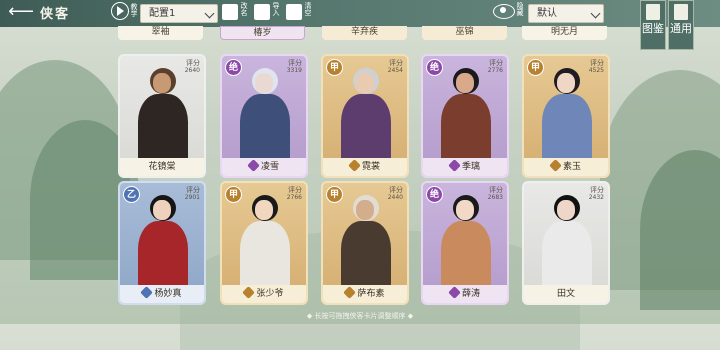  I want to click on score-display: 评分 4525, so click(596, 67).